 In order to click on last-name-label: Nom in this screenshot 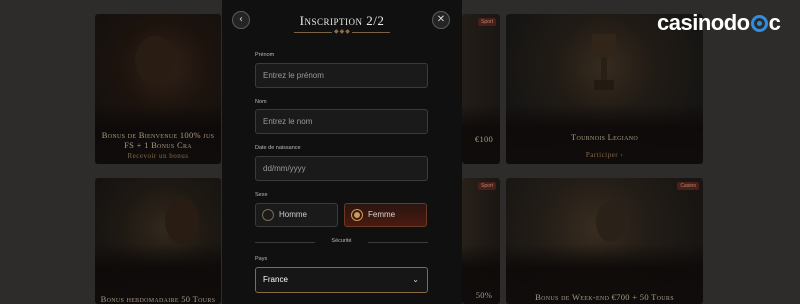, I will do `click(261, 102)`.